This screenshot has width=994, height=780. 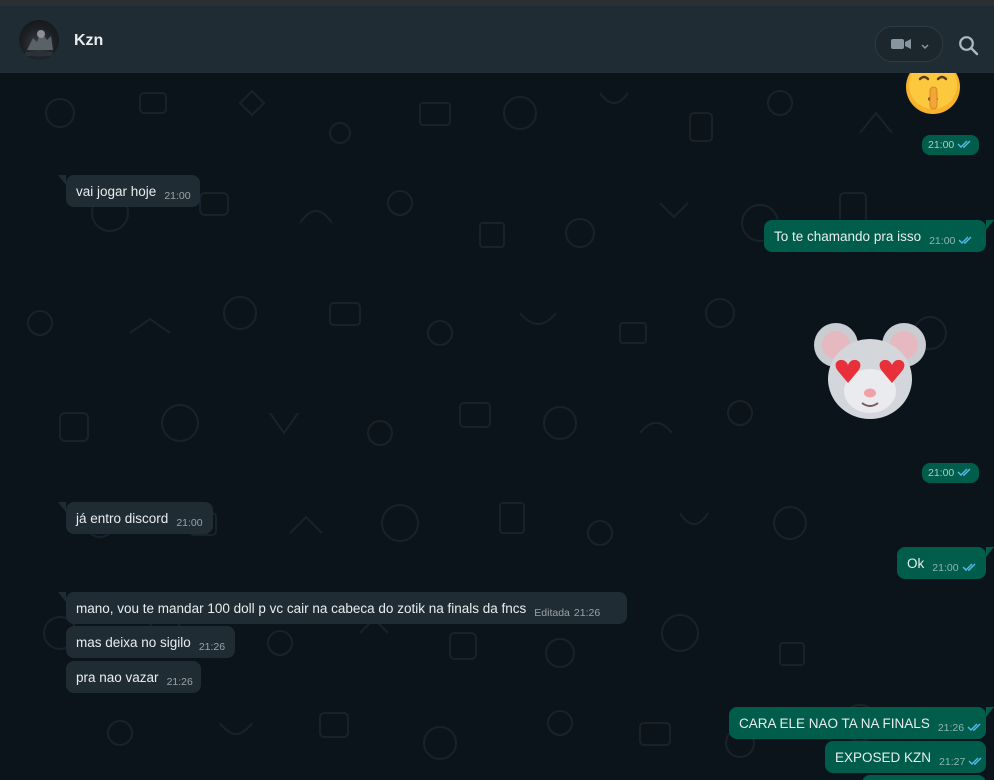 What do you see at coordinates (39, 40) in the screenshot?
I see `avatar` at bounding box center [39, 40].